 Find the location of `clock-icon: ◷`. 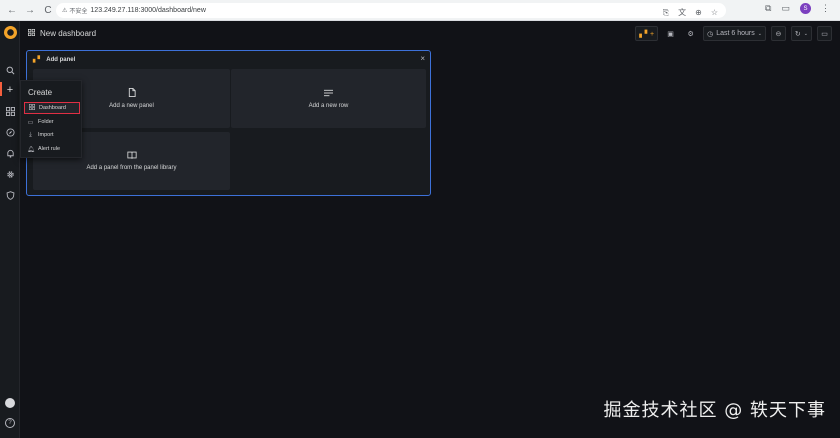

clock-icon: ◷ is located at coordinates (710, 34).